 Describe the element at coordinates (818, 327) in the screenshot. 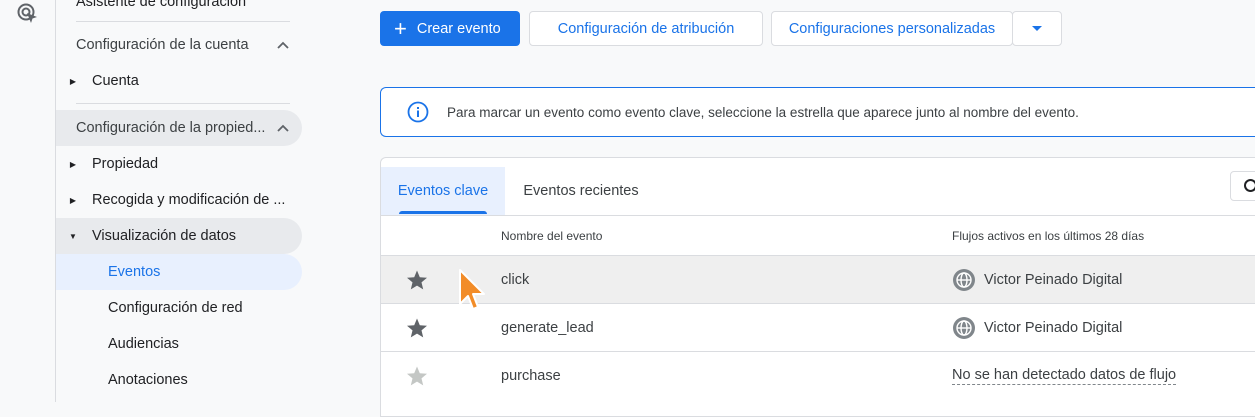

I see `table-row: generate_lead Victor Peinado Digital` at that location.